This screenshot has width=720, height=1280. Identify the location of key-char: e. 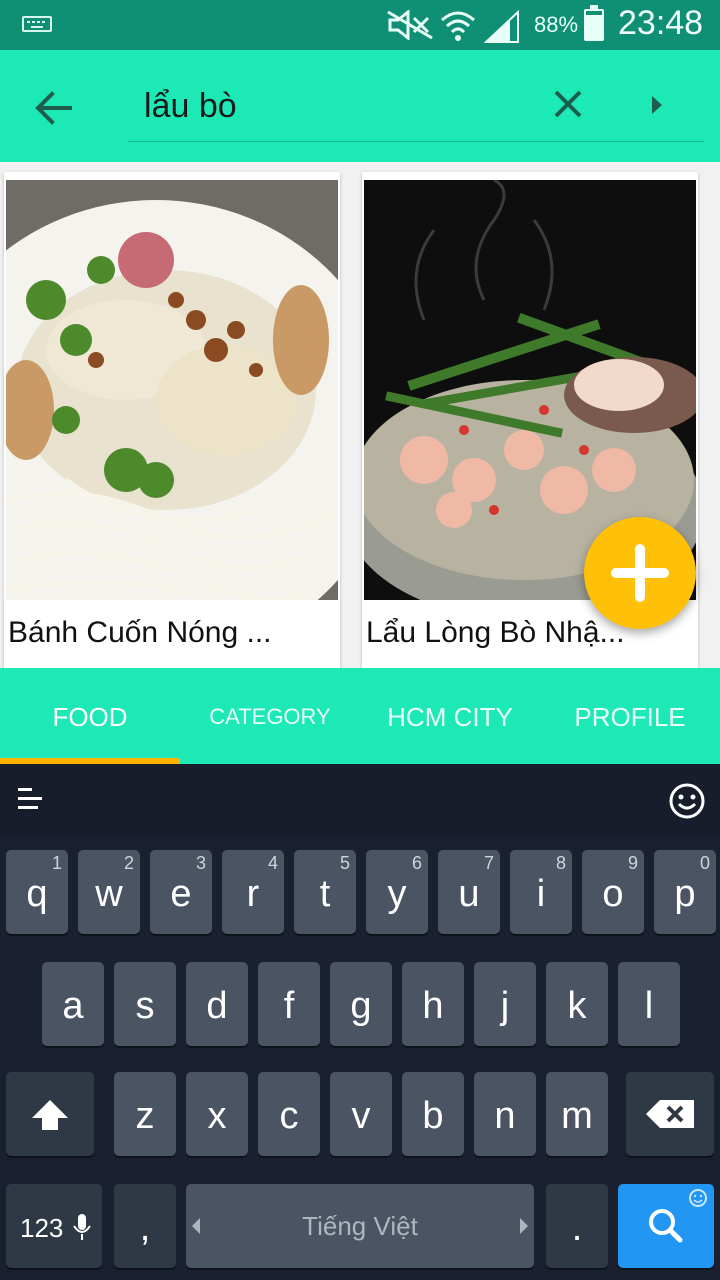
(181, 894).